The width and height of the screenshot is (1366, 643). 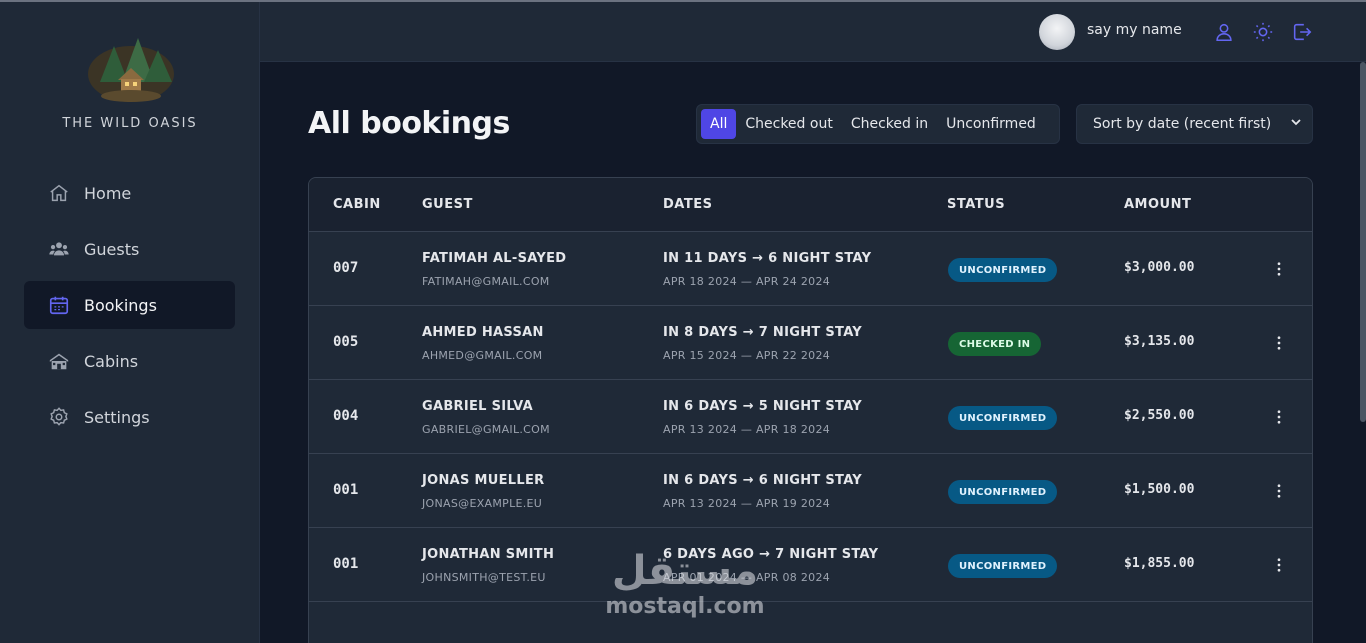 I want to click on page-title: All bookings, so click(x=409, y=123).